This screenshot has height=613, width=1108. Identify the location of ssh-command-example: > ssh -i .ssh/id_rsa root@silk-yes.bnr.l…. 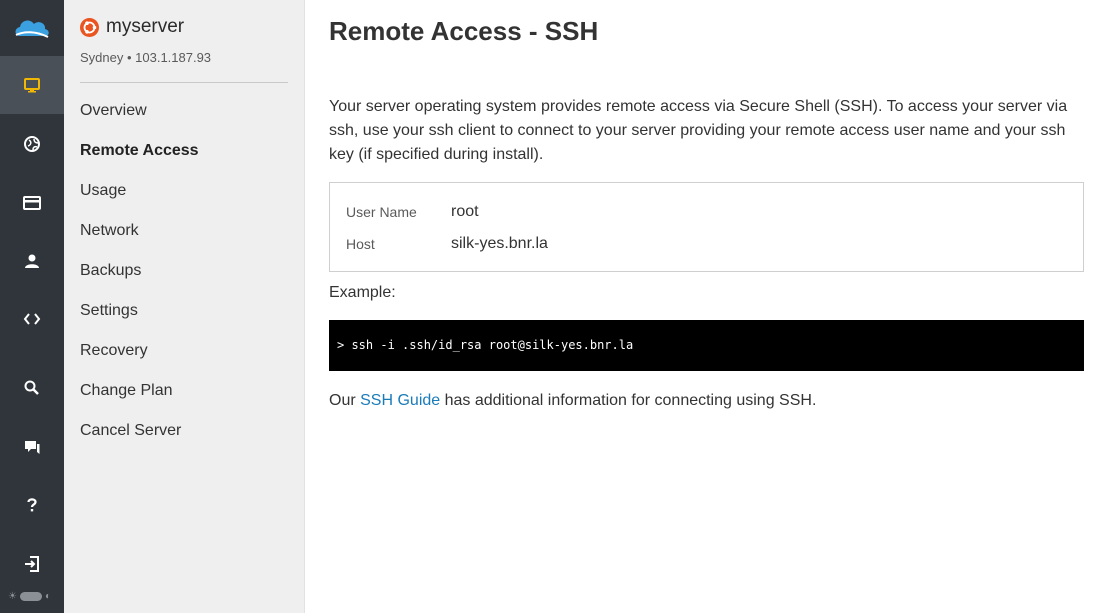
(706, 345).